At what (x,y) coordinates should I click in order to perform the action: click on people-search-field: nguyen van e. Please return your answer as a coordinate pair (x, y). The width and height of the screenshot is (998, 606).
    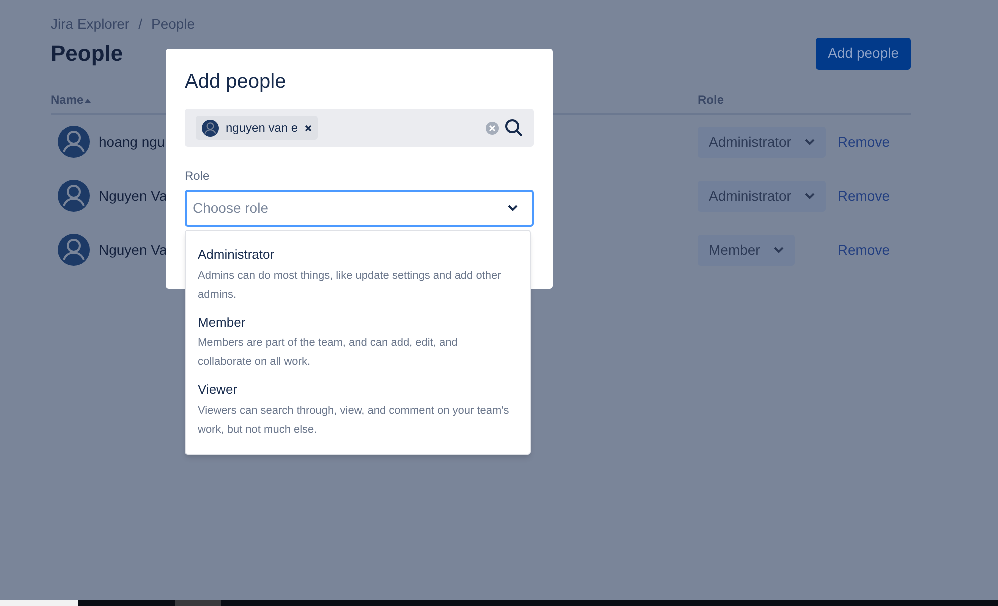
    Looking at the image, I should click on (359, 128).